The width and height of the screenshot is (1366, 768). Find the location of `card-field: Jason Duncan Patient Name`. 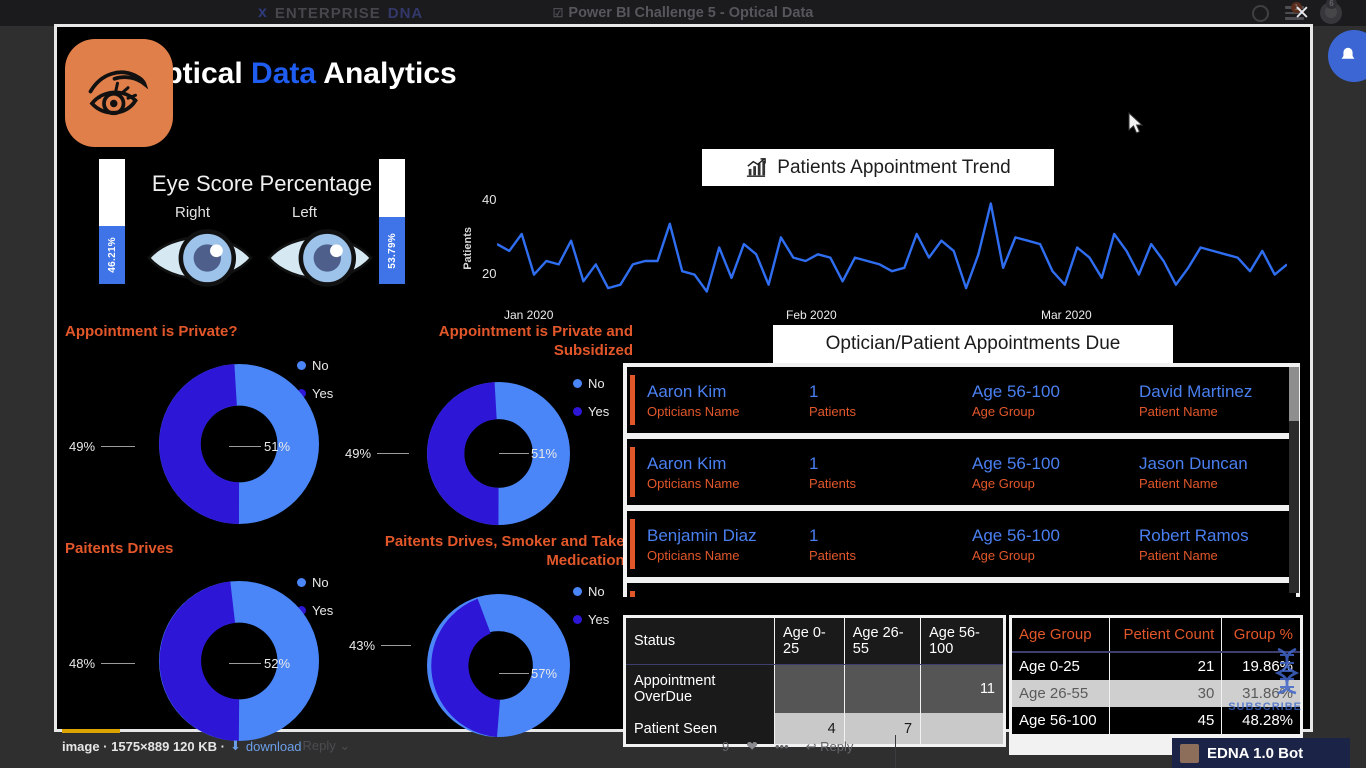

card-field: Jason Duncan Patient Name is located at coordinates (1193, 472).